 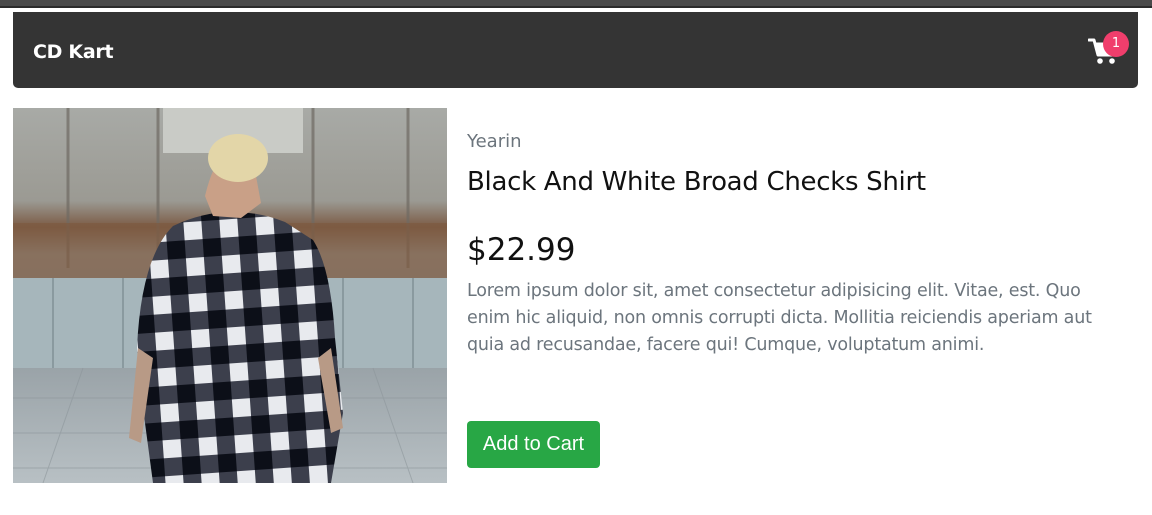 What do you see at coordinates (73, 52) in the screenshot?
I see `brand-logo-text: CD Kart` at bounding box center [73, 52].